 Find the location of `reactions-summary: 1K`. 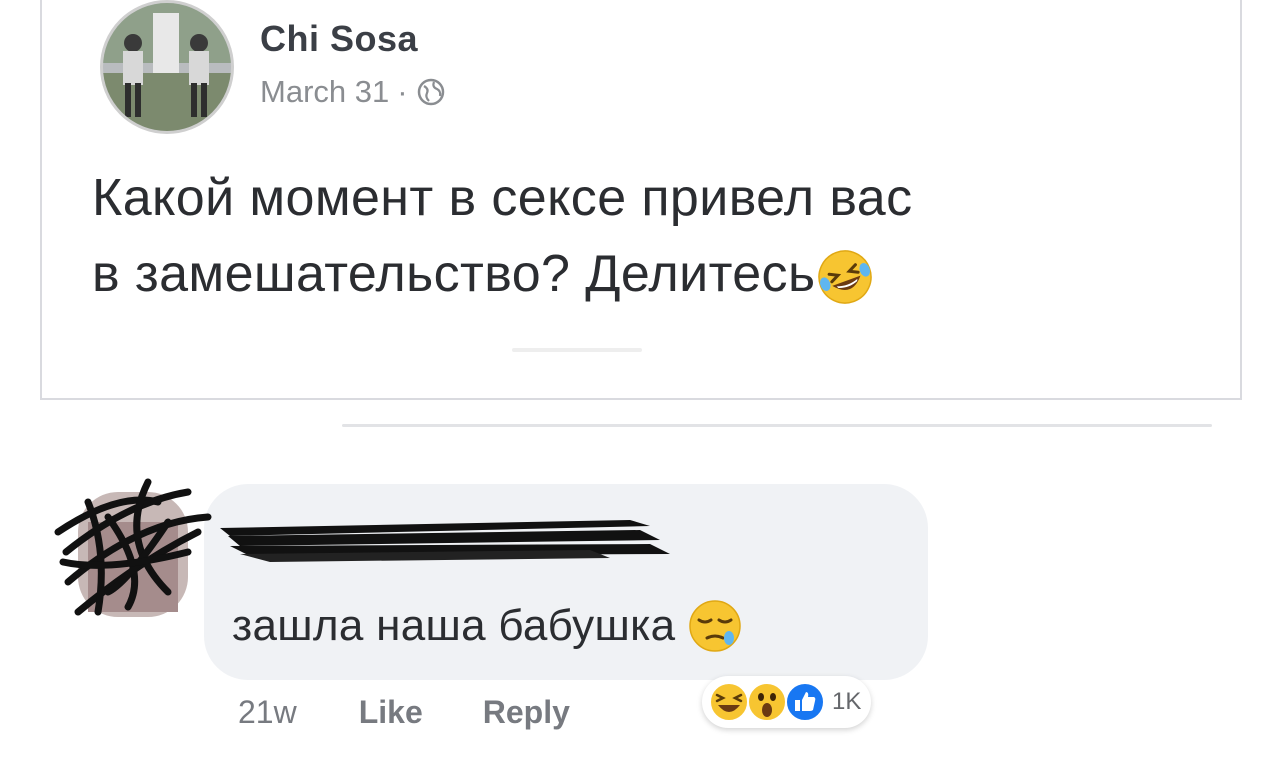

reactions-summary: 1K is located at coordinates (787, 702).